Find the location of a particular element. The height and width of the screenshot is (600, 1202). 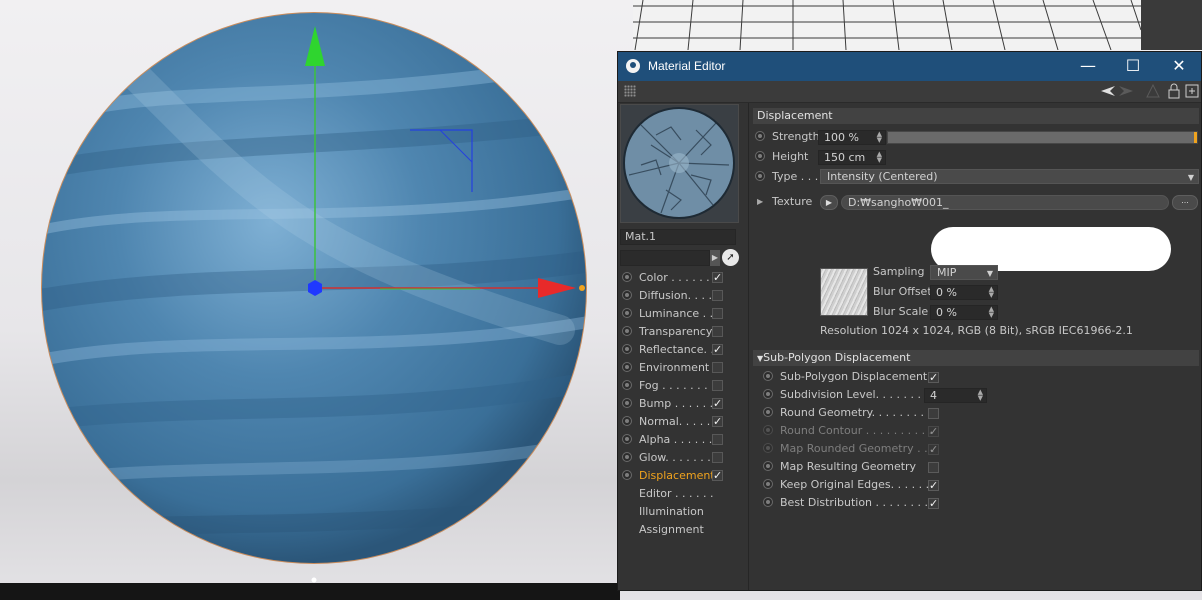

strength-slider is located at coordinates (1042, 137).